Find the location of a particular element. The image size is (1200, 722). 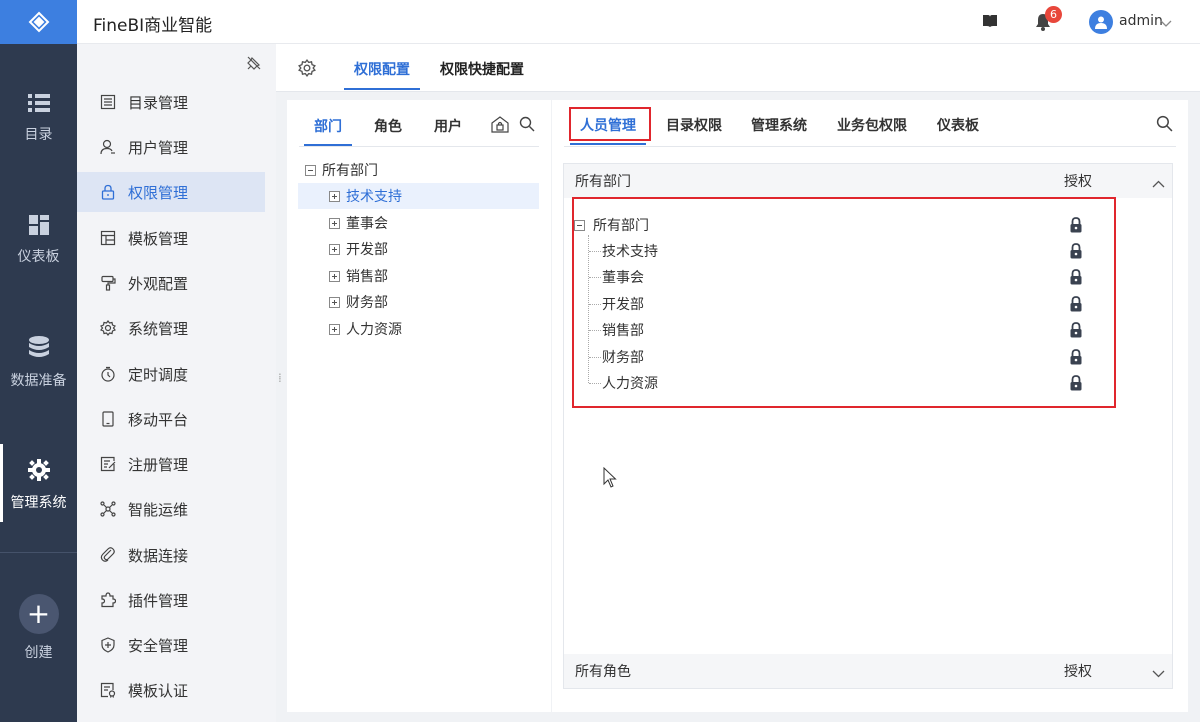

section-header-roles: 所有角色 授权 is located at coordinates (868, 671).